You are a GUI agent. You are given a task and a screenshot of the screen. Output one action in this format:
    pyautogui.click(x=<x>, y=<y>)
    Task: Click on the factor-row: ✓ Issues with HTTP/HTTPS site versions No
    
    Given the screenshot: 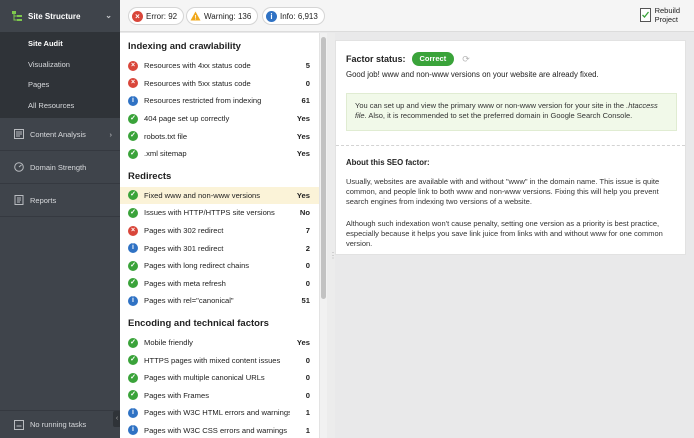 What is the action you would take?
    pyautogui.click(x=220, y=213)
    